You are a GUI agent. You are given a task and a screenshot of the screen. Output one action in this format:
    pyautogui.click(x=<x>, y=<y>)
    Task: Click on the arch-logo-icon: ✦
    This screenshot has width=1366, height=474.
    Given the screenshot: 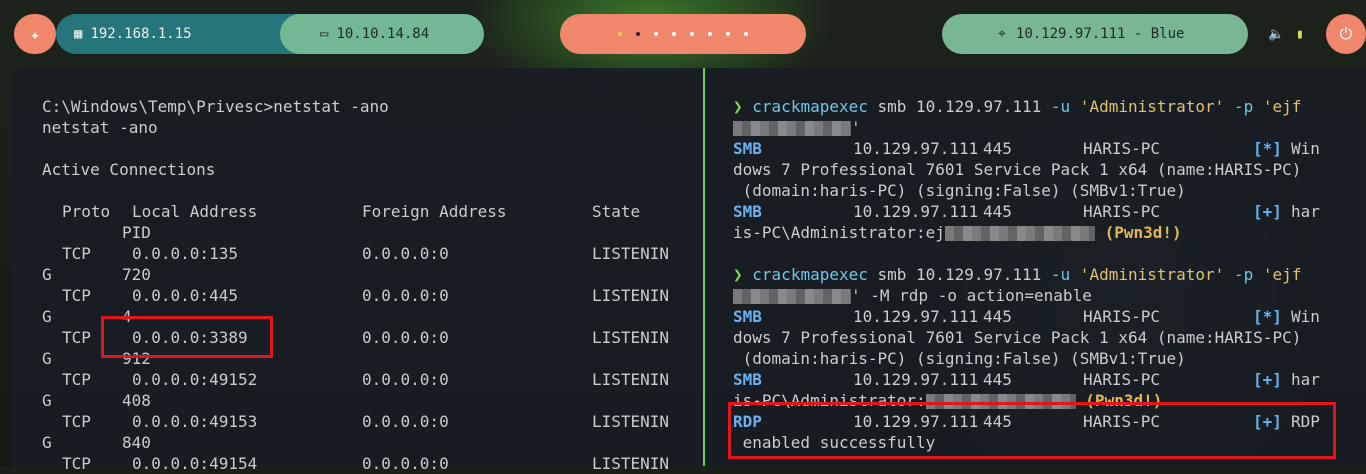 What is the action you would take?
    pyautogui.click(x=35, y=34)
    